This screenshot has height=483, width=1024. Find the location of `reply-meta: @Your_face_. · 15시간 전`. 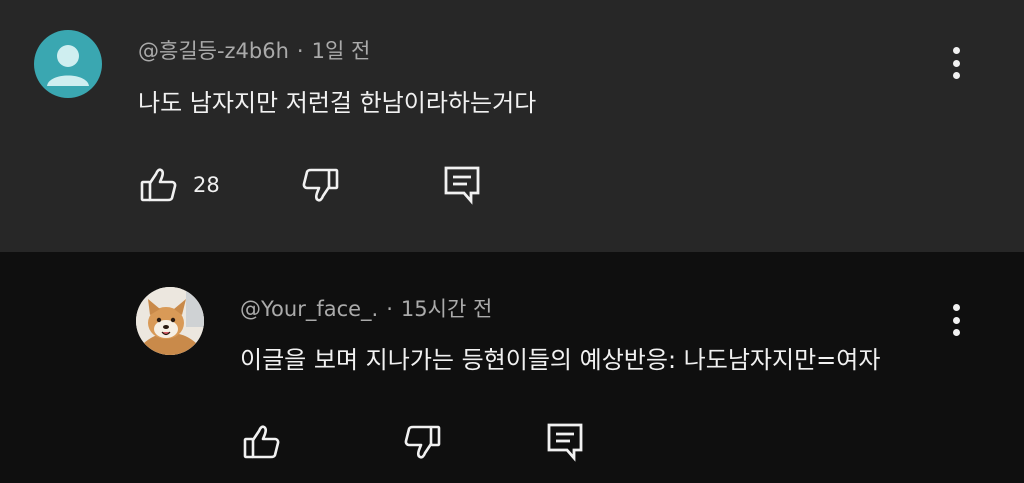

reply-meta: @Your_face_. · 15시간 전 is located at coordinates (366, 308).